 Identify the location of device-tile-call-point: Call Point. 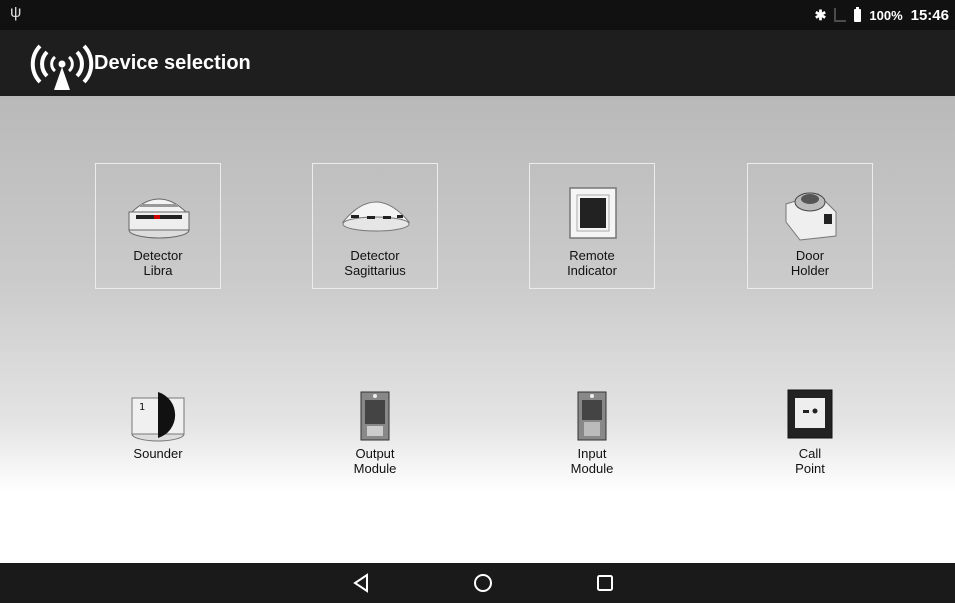
(810, 429).